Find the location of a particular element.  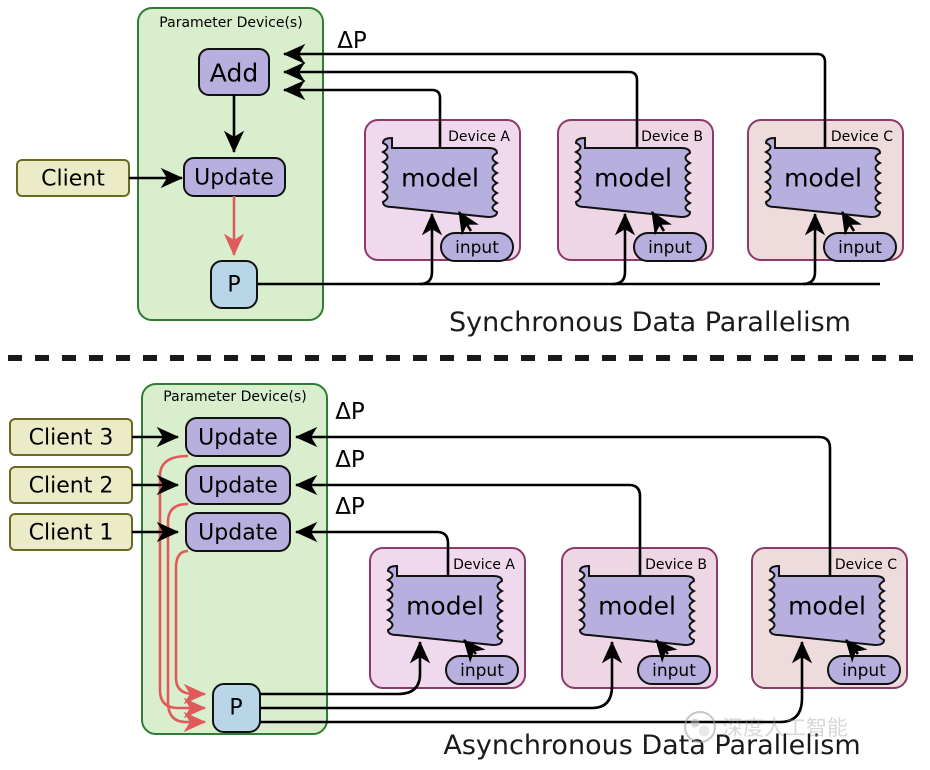

async-update-node-2: Update is located at coordinates (238, 485).